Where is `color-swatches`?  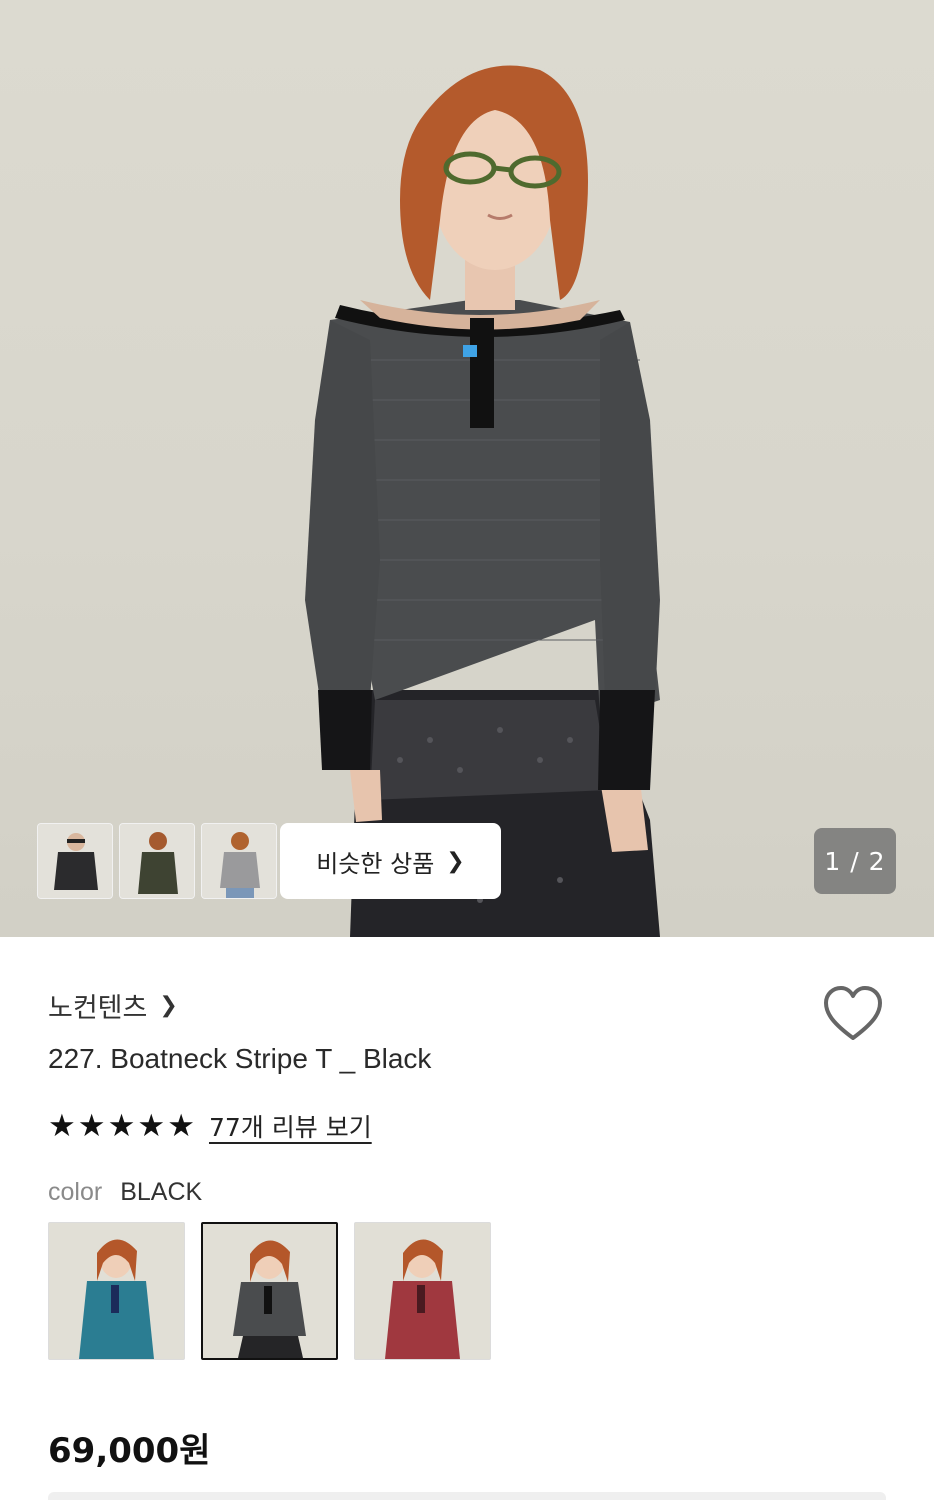
color-swatches is located at coordinates (269, 1291).